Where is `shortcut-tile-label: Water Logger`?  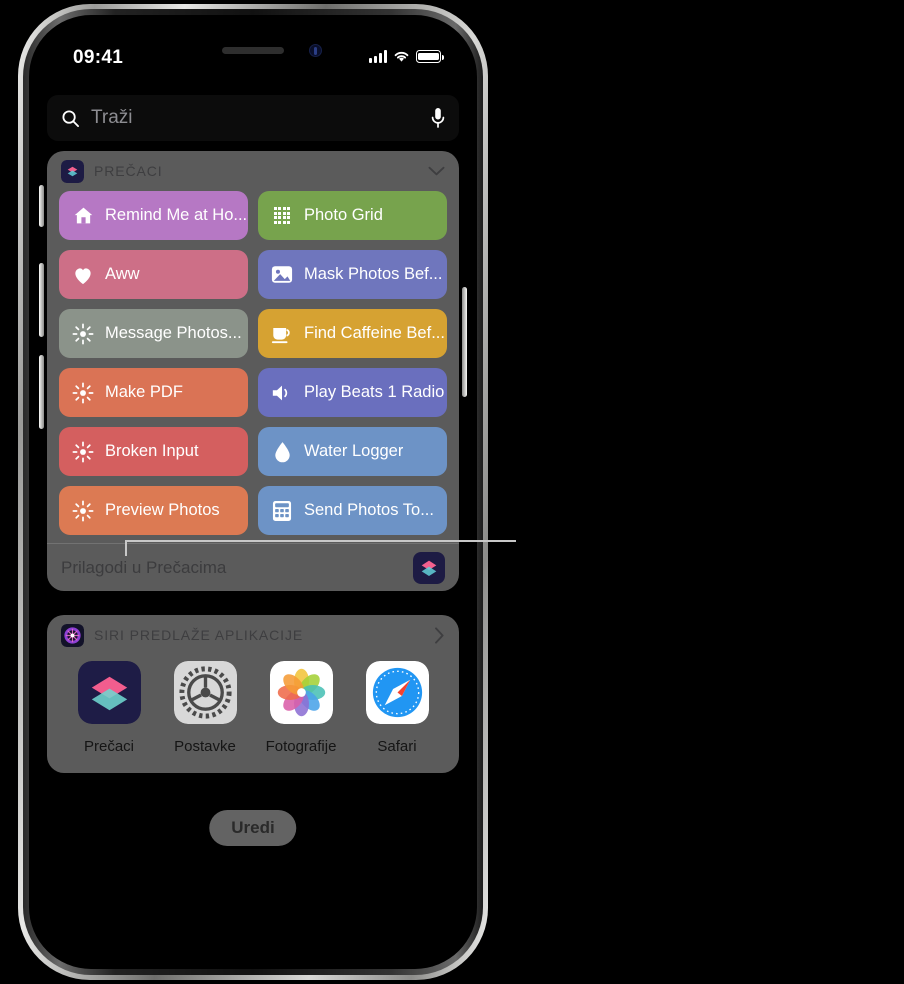
shortcut-tile-label: Water Logger is located at coordinates (354, 451).